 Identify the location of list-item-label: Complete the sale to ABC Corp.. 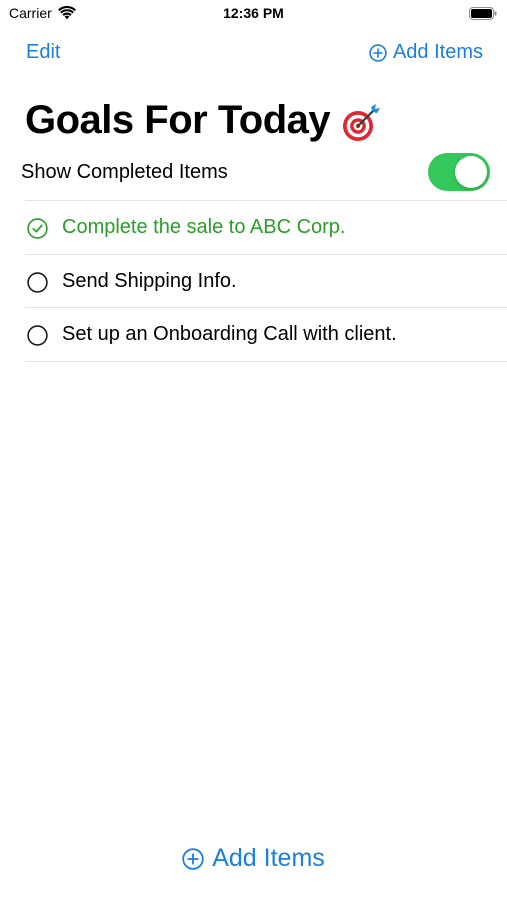
(204, 227).